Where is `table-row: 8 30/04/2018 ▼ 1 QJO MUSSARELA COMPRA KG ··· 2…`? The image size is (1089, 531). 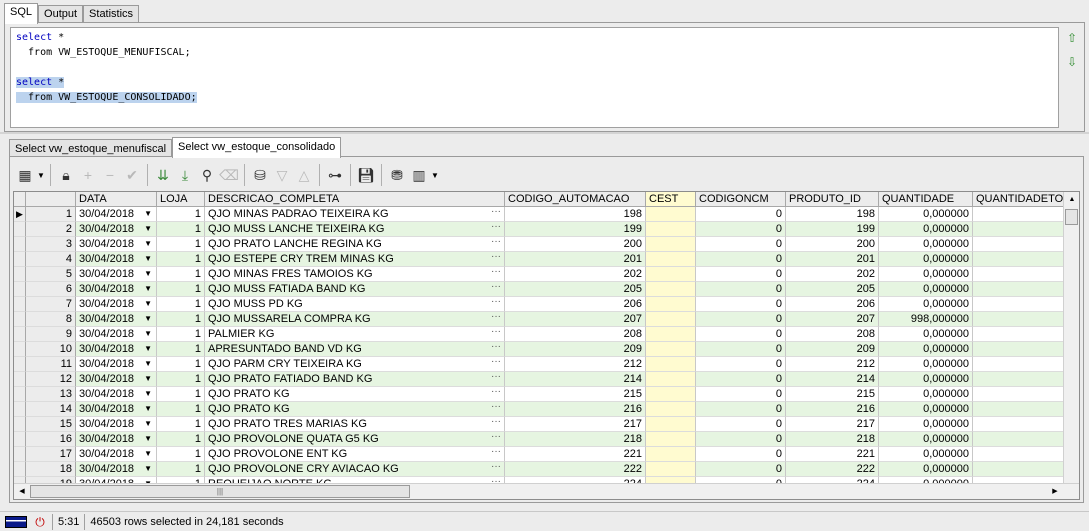
table-row: 8 30/04/2018 ▼ 1 QJO MUSSARELA COMPRA KG ··· 2… is located at coordinates (546, 319).